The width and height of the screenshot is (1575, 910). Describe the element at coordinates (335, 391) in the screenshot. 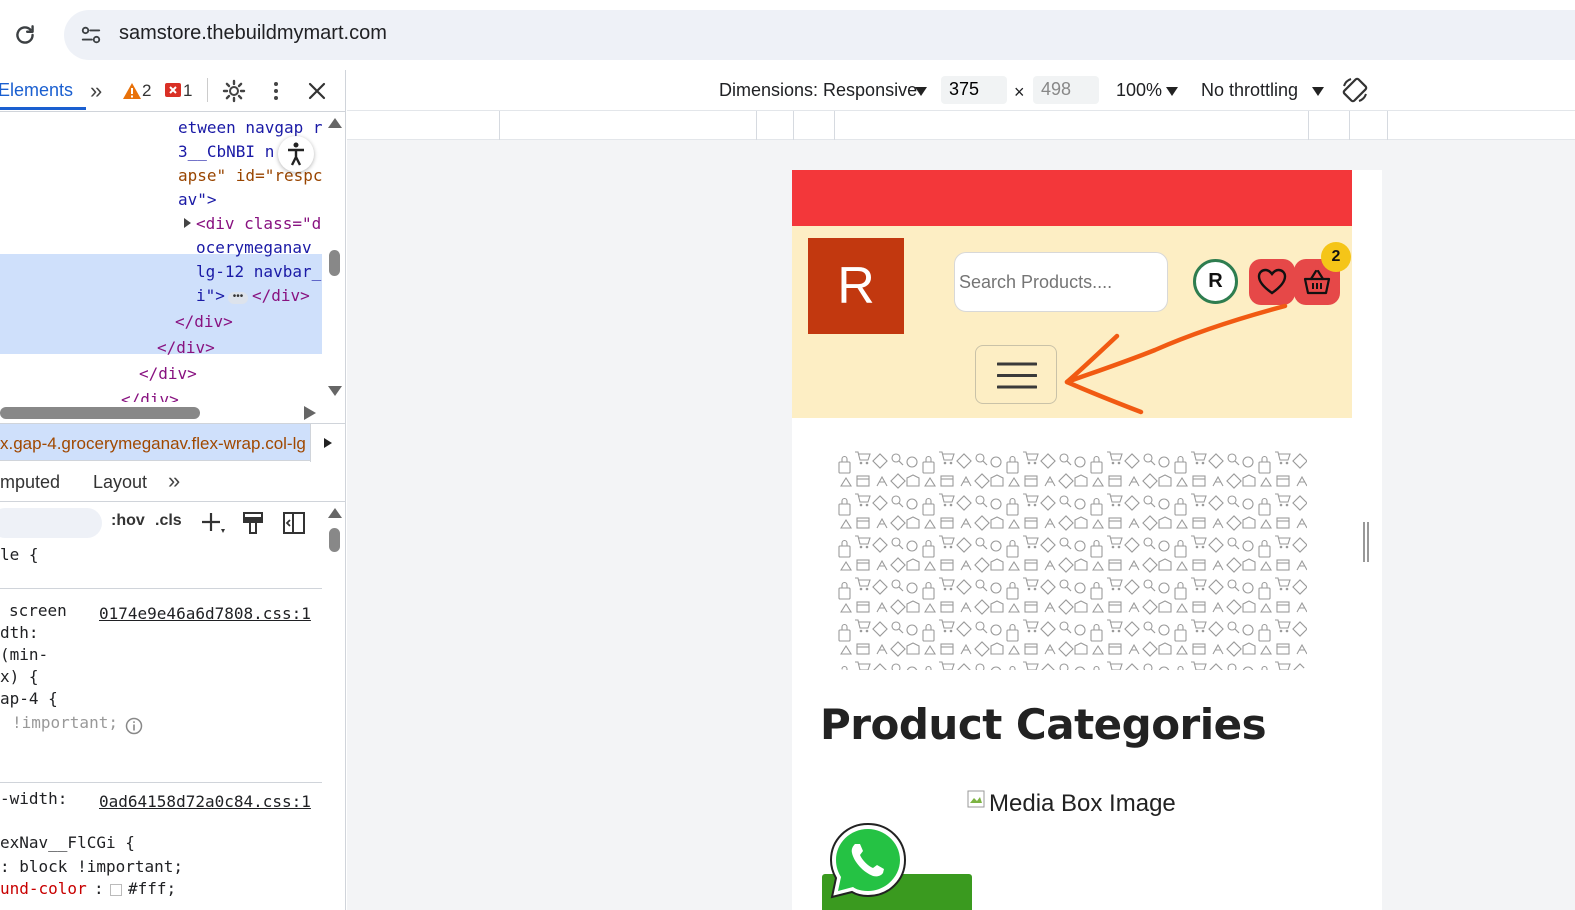

I see `scroll-down-icon` at that location.